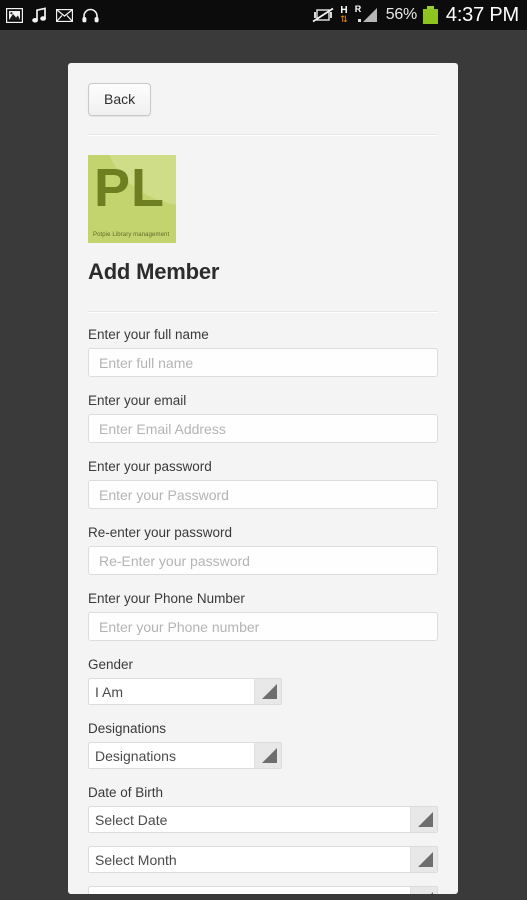  What do you see at coordinates (263, 15) in the screenshot?
I see `android-status-bar: H ⇅ R 56% 4:37 PM` at bounding box center [263, 15].